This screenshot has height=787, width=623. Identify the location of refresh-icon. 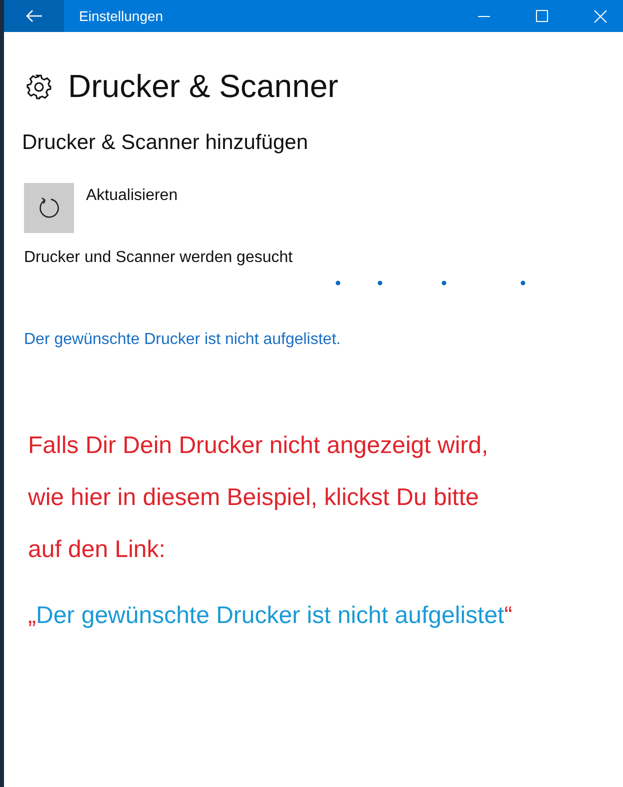
(49, 208).